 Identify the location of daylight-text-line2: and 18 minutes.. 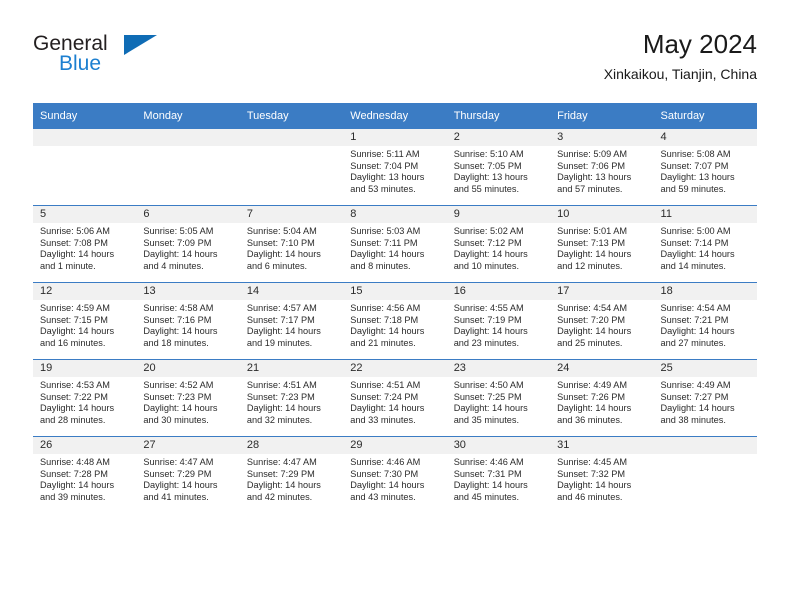
(176, 342).